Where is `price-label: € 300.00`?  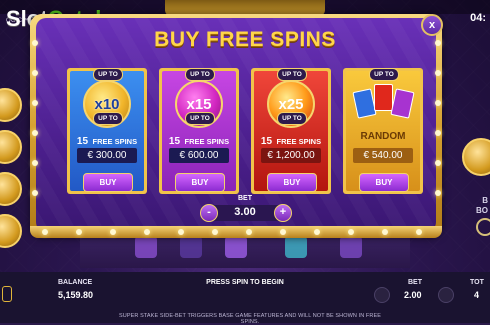
price-label: € 300.00 is located at coordinates (107, 155).